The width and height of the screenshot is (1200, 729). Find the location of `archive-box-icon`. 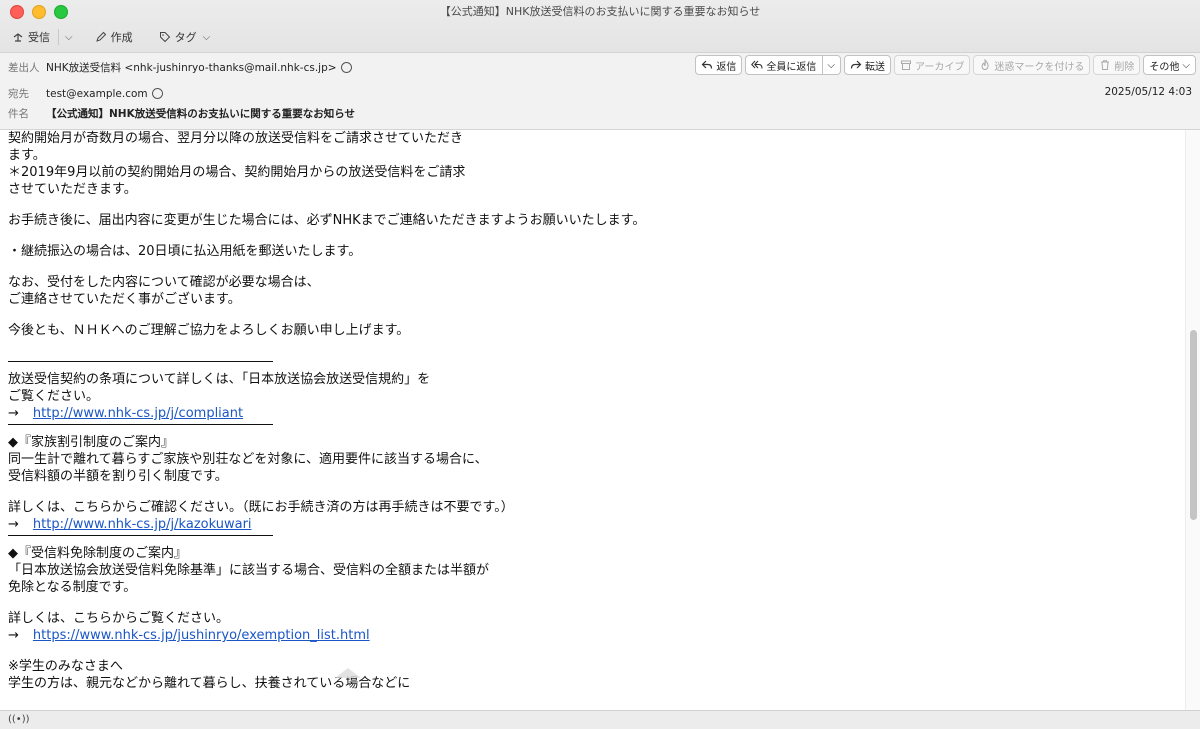

archive-box-icon is located at coordinates (906, 65).